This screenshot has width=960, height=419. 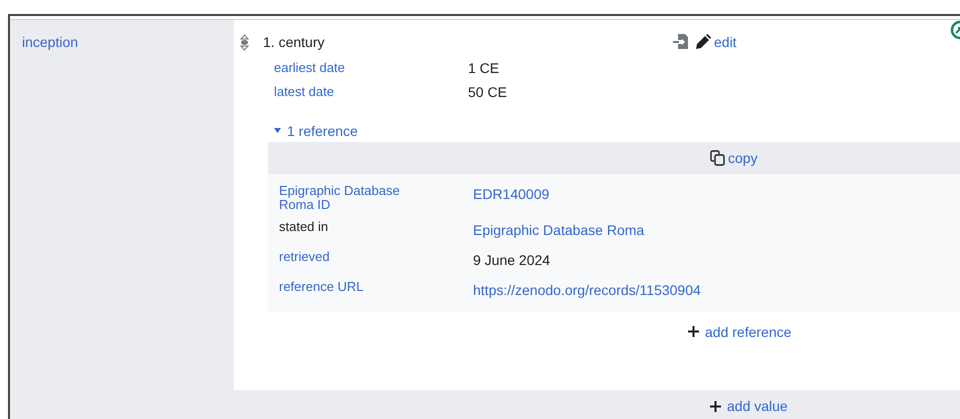 I want to click on copy-icon, so click(x=718, y=158).